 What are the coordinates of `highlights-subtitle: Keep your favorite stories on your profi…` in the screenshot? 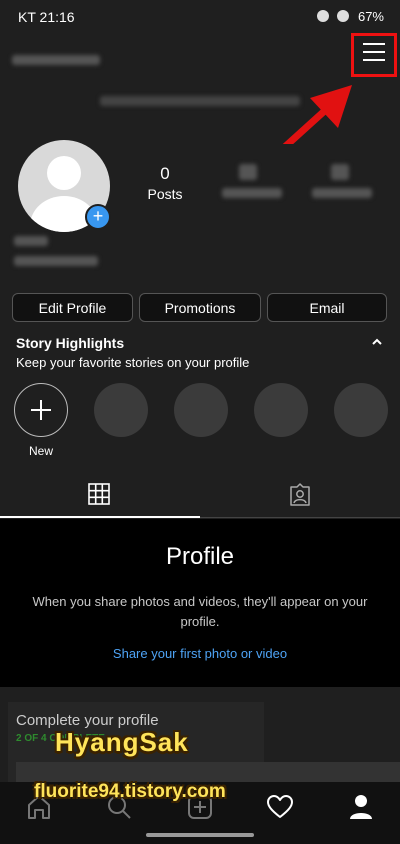 It's located at (133, 362).